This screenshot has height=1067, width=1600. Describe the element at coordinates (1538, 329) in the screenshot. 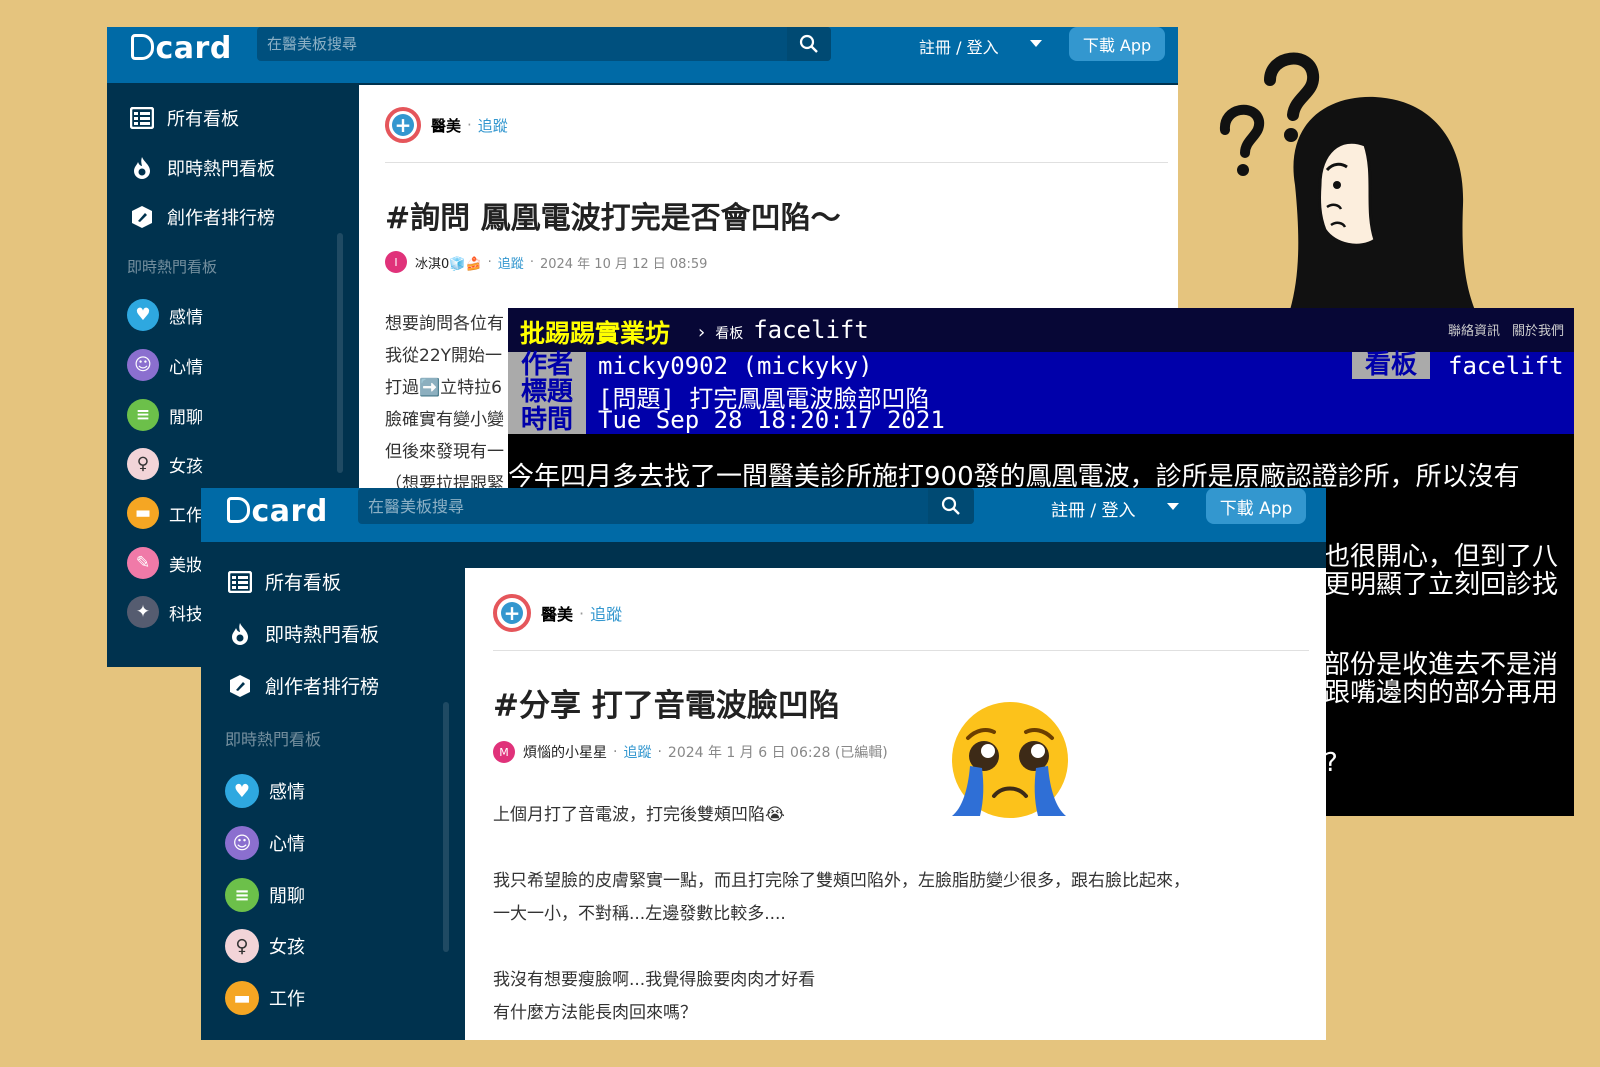

I see `about-link: 關於我們` at that location.